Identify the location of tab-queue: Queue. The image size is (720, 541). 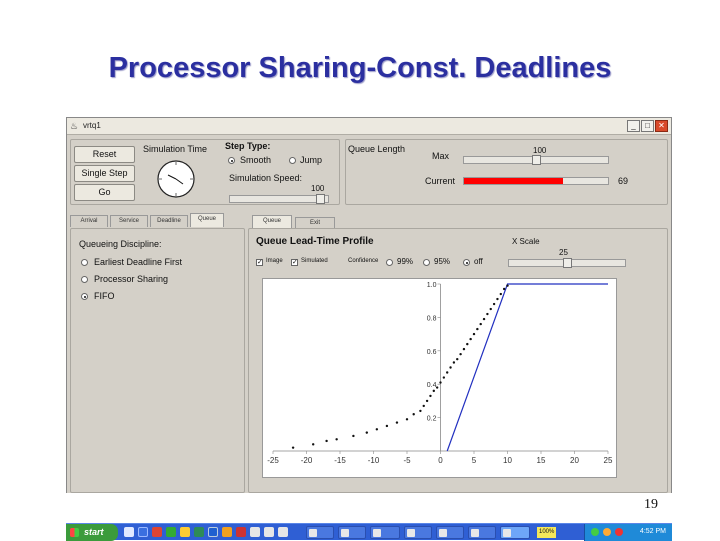
(207, 220).